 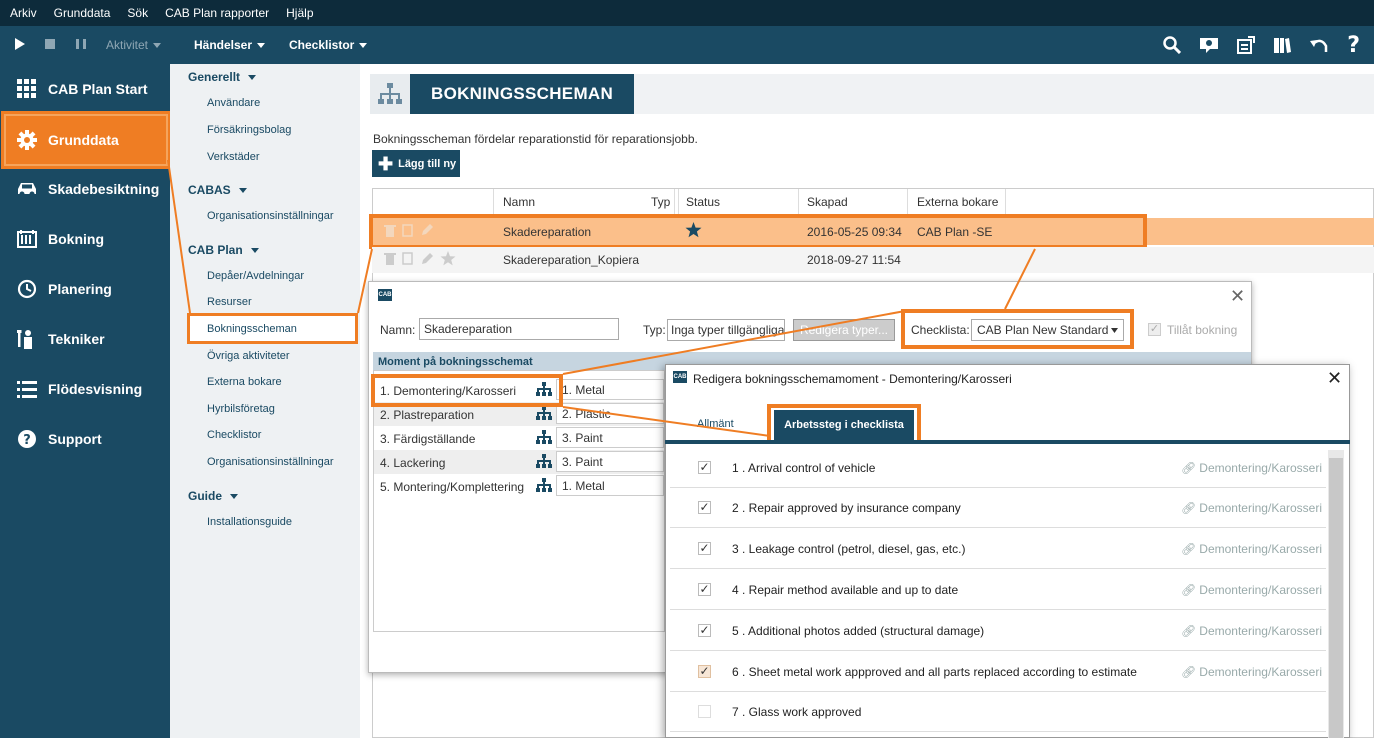 What do you see at coordinates (427, 260) in the screenshot?
I see `edit-icon` at bounding box center [427, 260].